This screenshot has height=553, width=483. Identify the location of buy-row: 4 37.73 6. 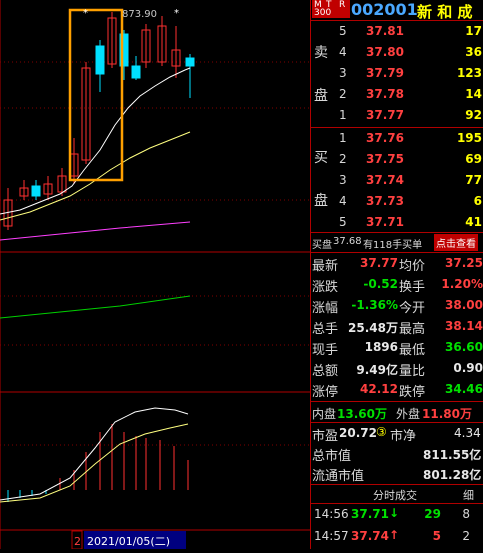
(397, 202).